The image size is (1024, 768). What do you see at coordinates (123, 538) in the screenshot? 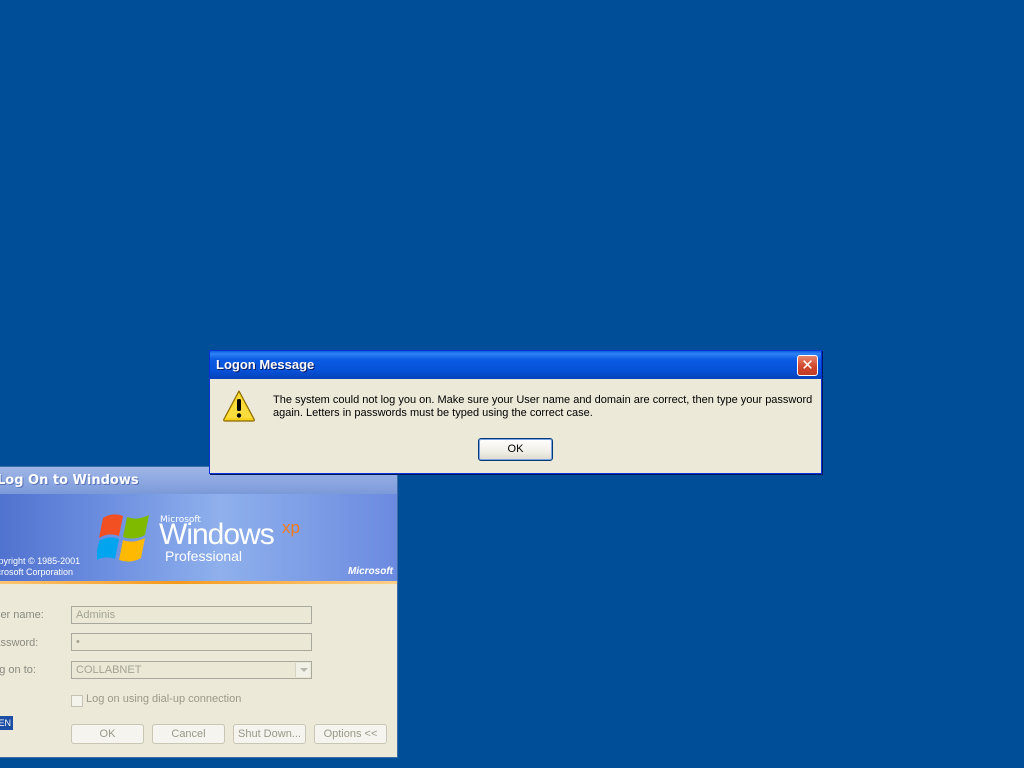
I see `windows-flag-logo` at bounding box center [123, 538].